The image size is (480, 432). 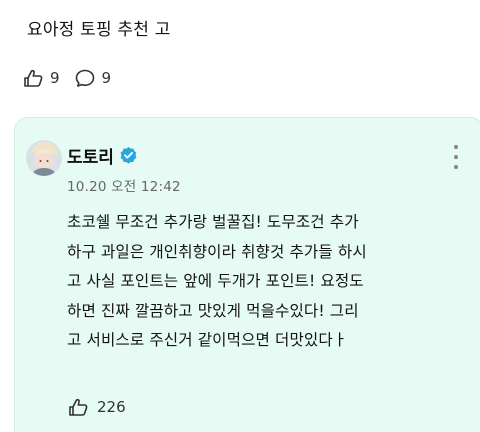 I want to click on post-reply-count: 9, so click(x=106, y=78).